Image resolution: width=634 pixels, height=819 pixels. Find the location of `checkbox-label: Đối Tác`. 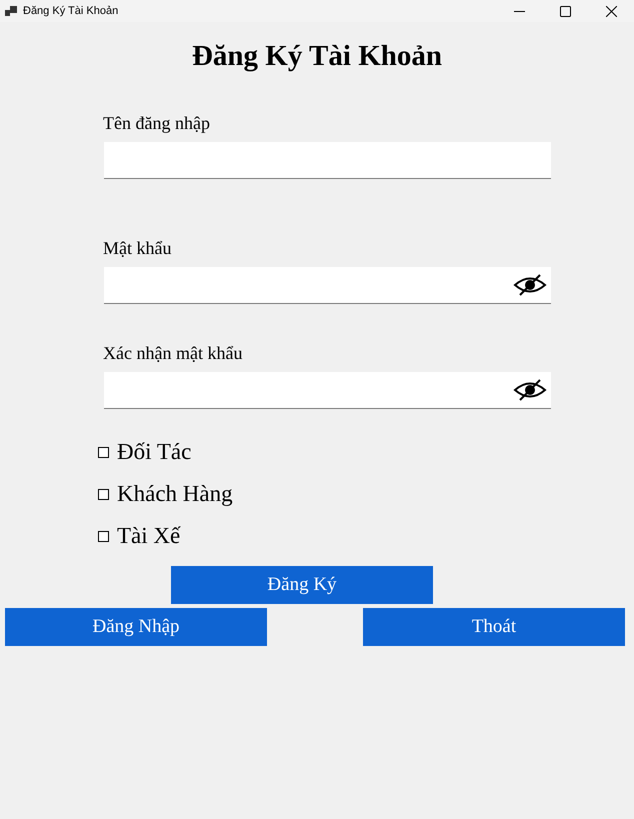

checkbox-label: Đối Tác is located at coordinates (154, 452).